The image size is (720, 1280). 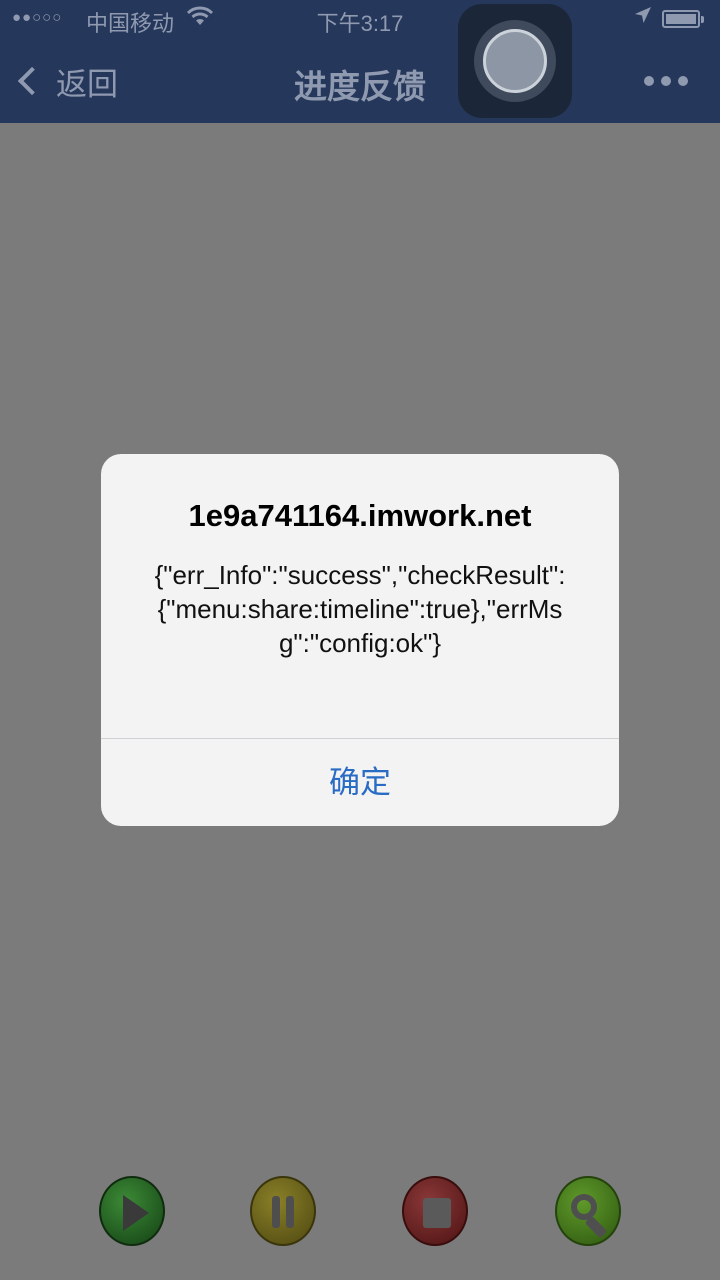 I want to click on confirm-button: 确定, so click(x=360, y=782).